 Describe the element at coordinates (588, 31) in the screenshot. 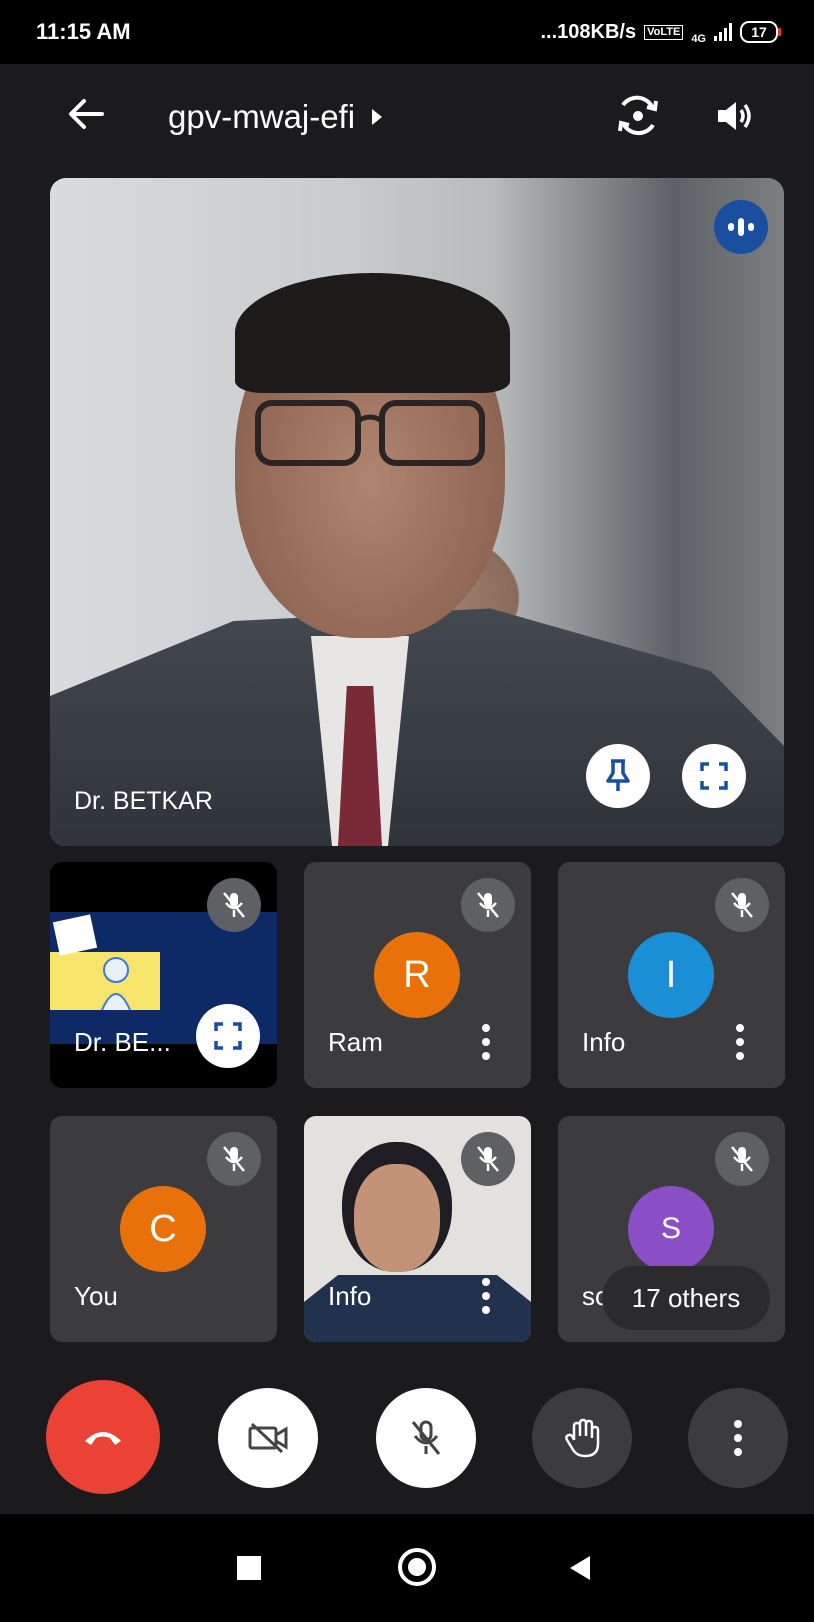

I see `network-speed: ...108KB/s` at that location.